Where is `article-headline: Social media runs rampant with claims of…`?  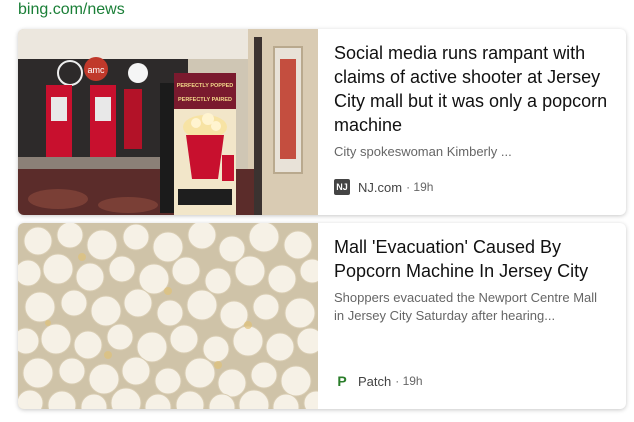
article-headline: Social media runs rampant with claims of… is located at coordinates (472, 89).